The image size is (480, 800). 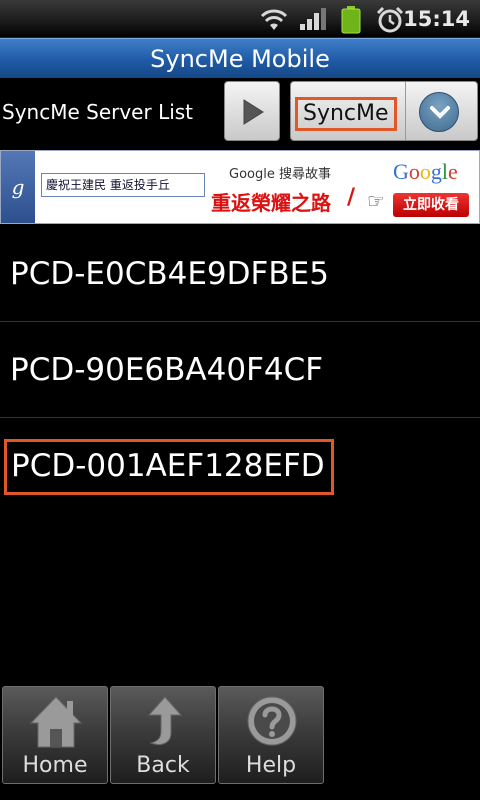 What do you see at coordinates (123, 185) in the screenshot?
I see `ad-search-box: 慶祝王建民 重返投手丘` at bounding box center [123, 185].